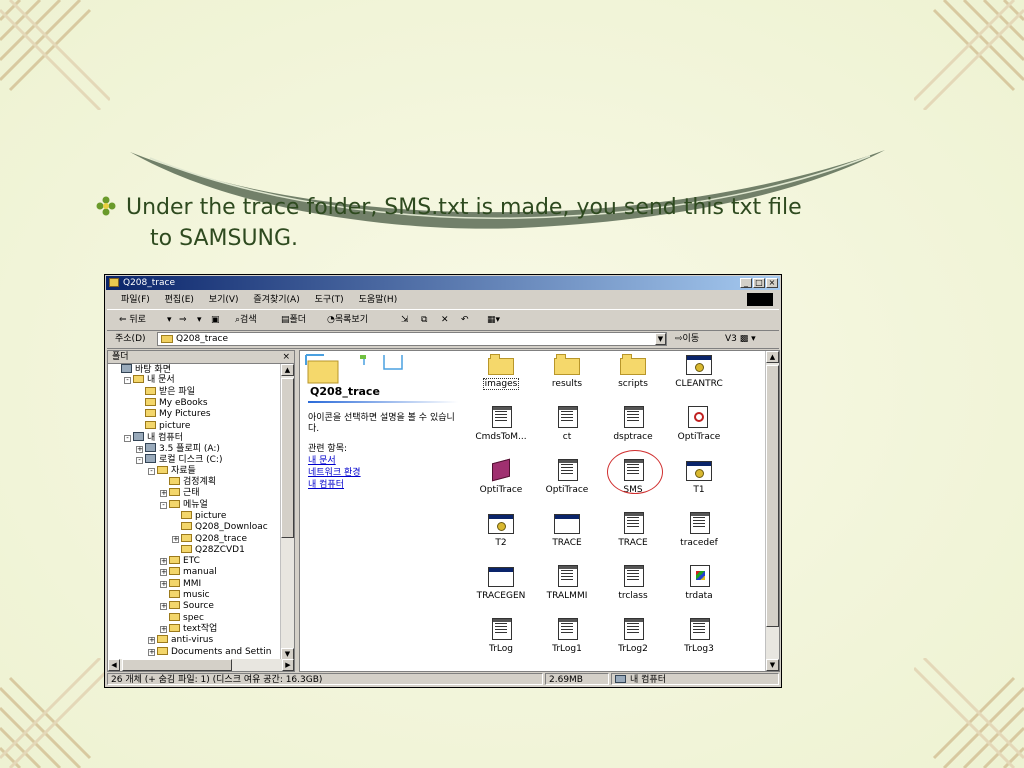 This screenshot has width=1024, height=768. What do you see at coordinates (183, 320) in the screenshot?
I see `forward-button: ⇒` at bounding box center [183, 320].